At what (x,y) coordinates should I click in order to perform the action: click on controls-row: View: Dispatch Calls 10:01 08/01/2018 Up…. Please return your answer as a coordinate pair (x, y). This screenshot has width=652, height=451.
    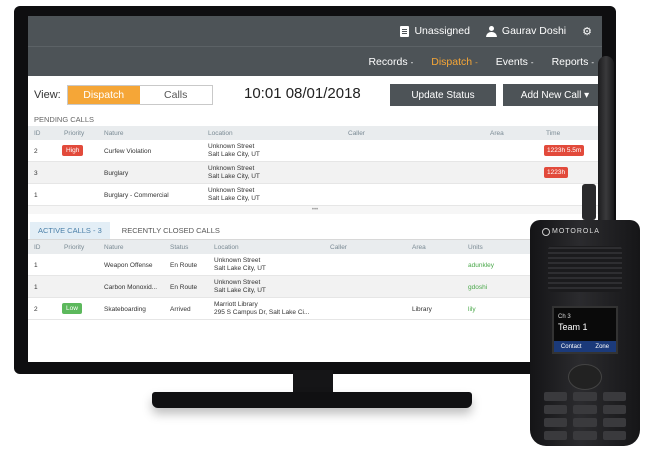
    Looking at the image, I should click on (315, 95).